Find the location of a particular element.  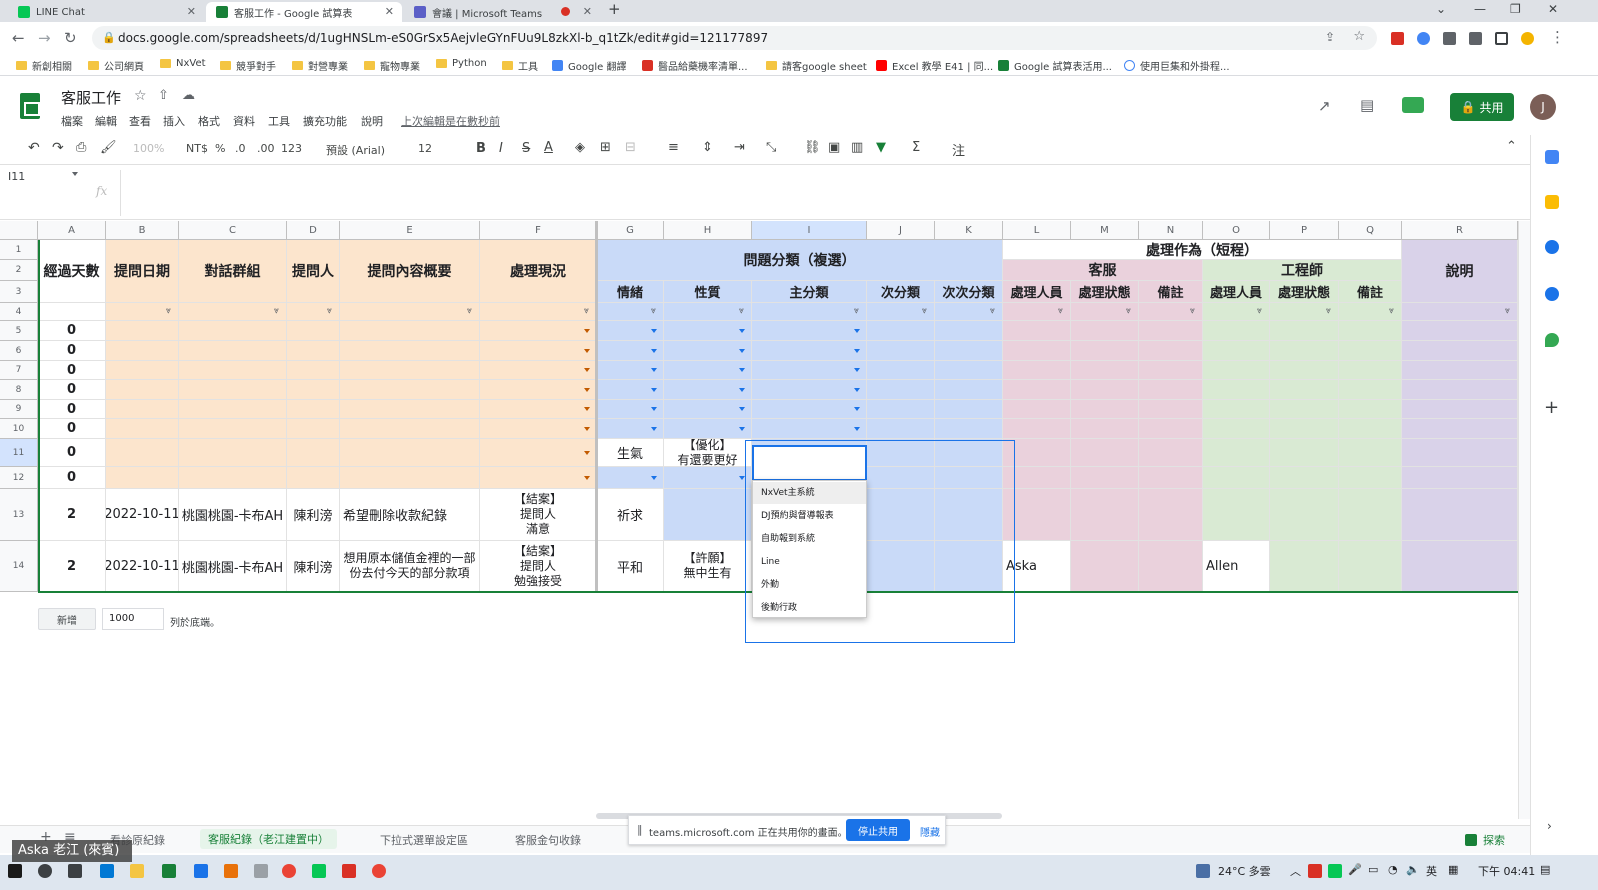

meet-icon is located at coordinates (1413, 105).